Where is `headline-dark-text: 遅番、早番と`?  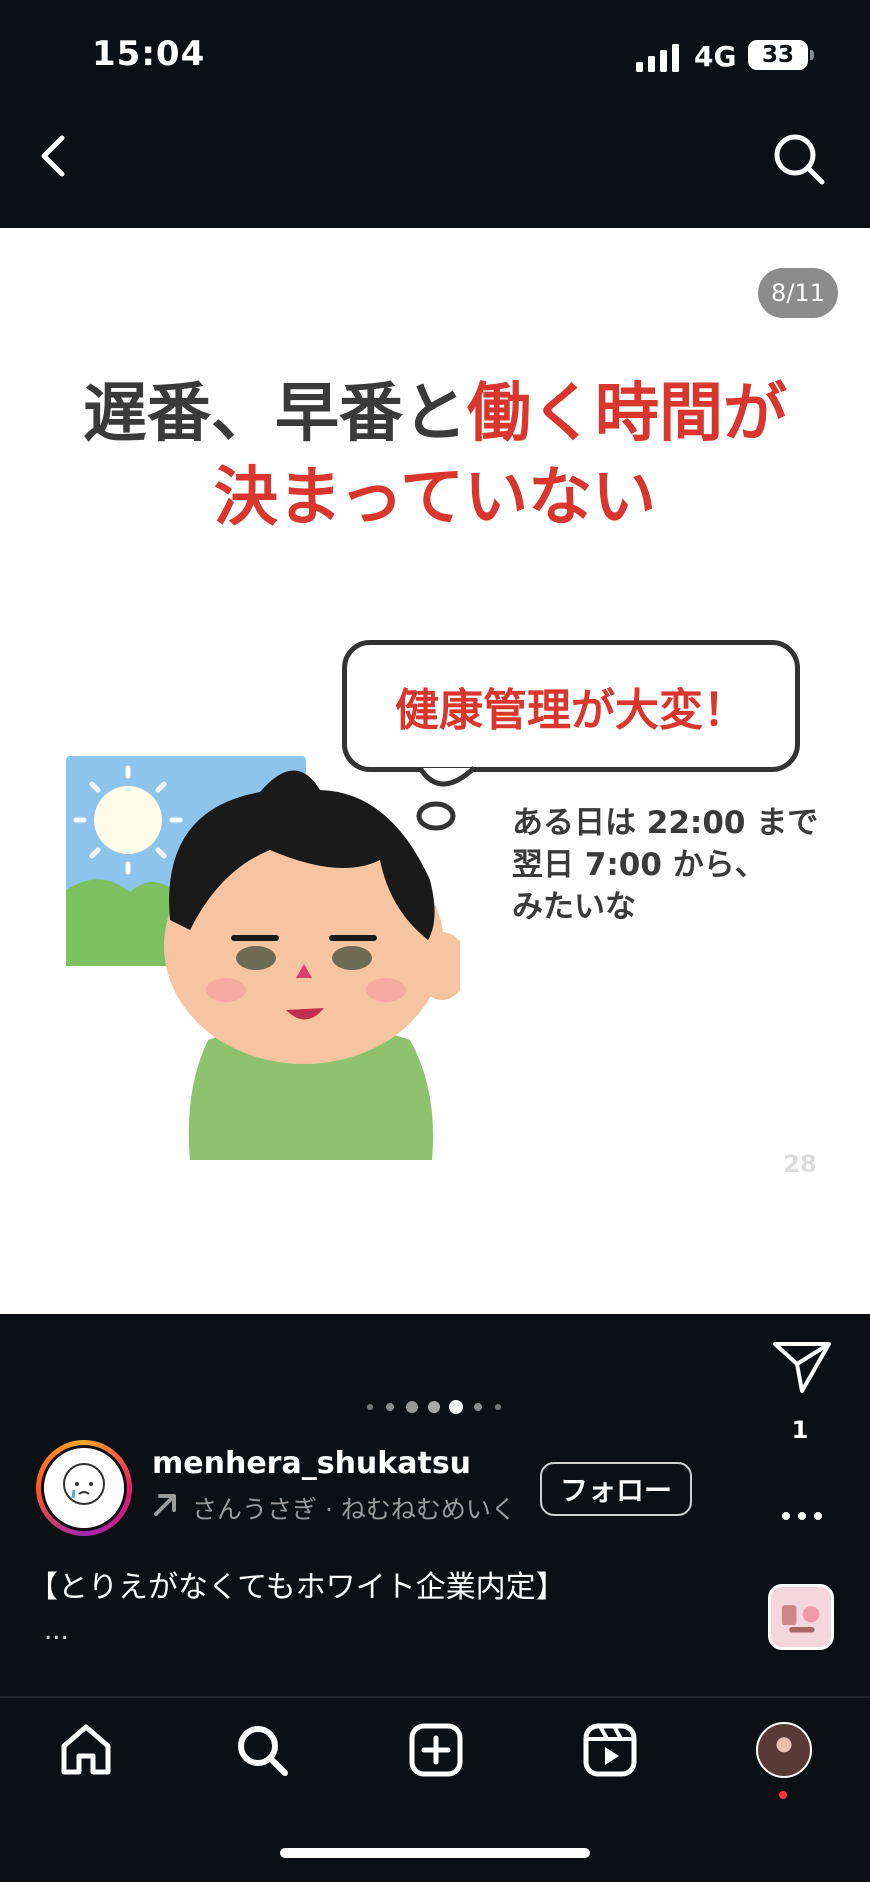
headline-dark-text: 遅番、早番と is located at coordinates (275, 414).